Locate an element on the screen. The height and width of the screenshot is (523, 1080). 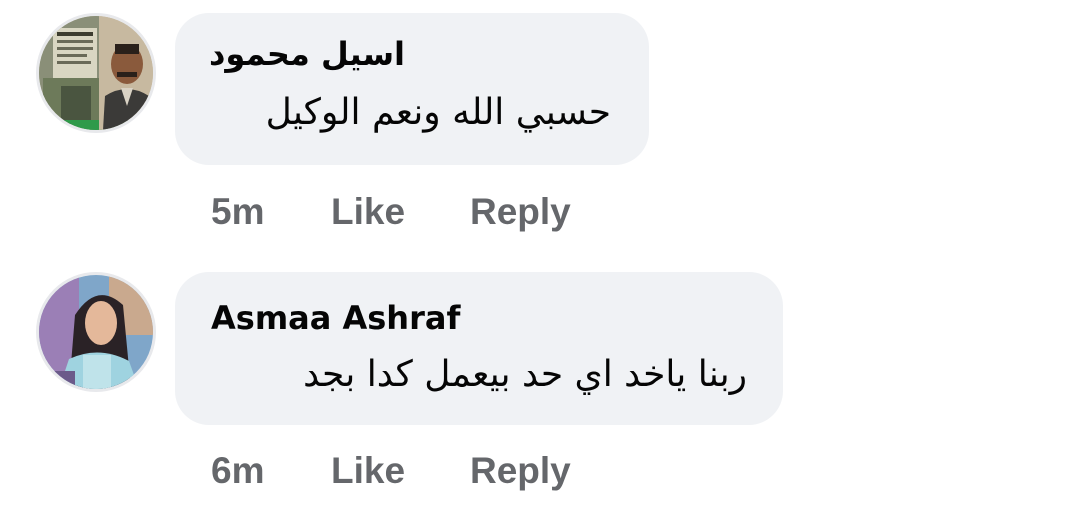
comment-text: حسبي الله ونعم الوكيل is located at coordinates (438, 112).